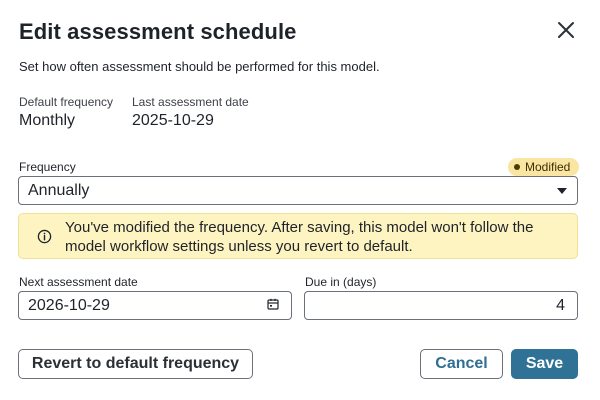  What do you see at coordinates (158, 31) in the screenshot?
I see `dialog-title: Edit assessment schedule` at bounding box center [158, 31].